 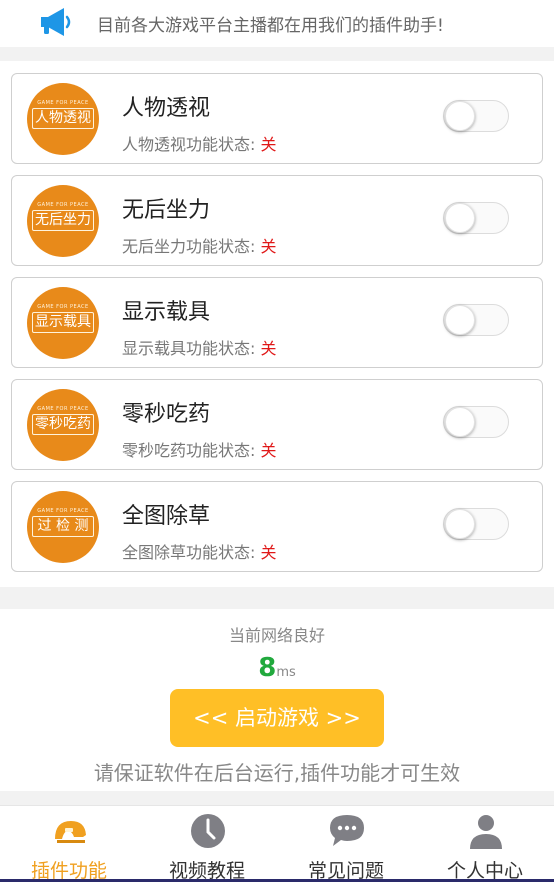 What do you see at coordinates (189, 450) in the screenshot?
I see `status-label: 零秒吃药功能状态:` at bounding box center [189, 450].